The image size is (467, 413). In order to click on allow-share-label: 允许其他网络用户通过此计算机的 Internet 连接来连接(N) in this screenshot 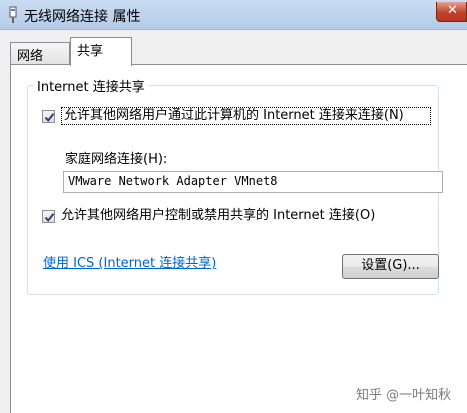, I will do `click(246, 116)`.